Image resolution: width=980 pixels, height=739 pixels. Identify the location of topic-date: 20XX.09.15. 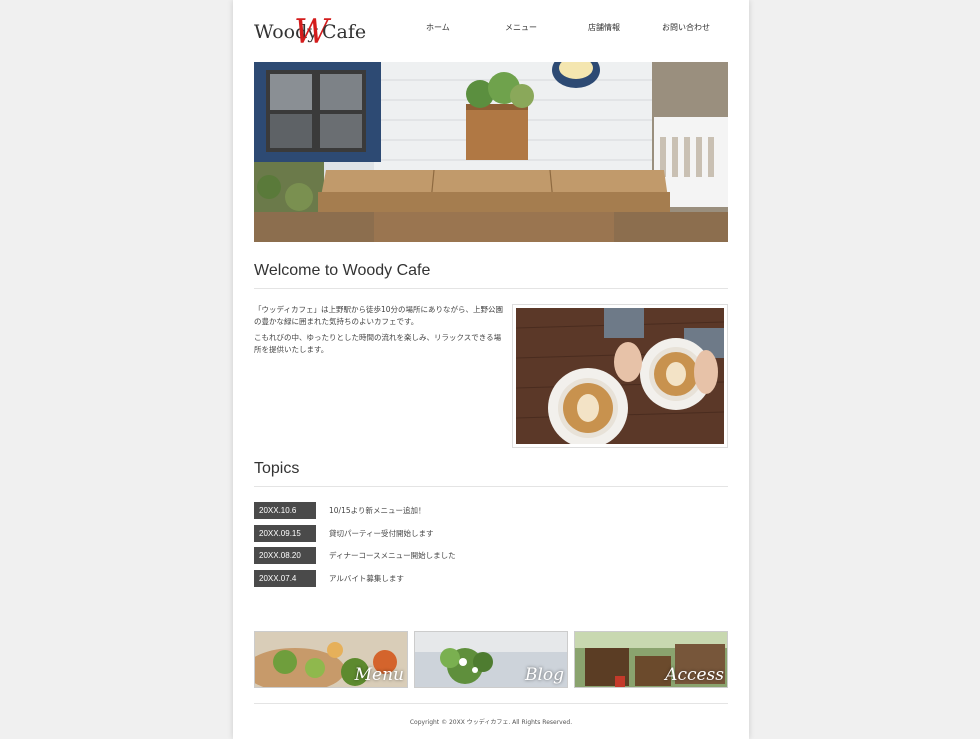
(285, 533).